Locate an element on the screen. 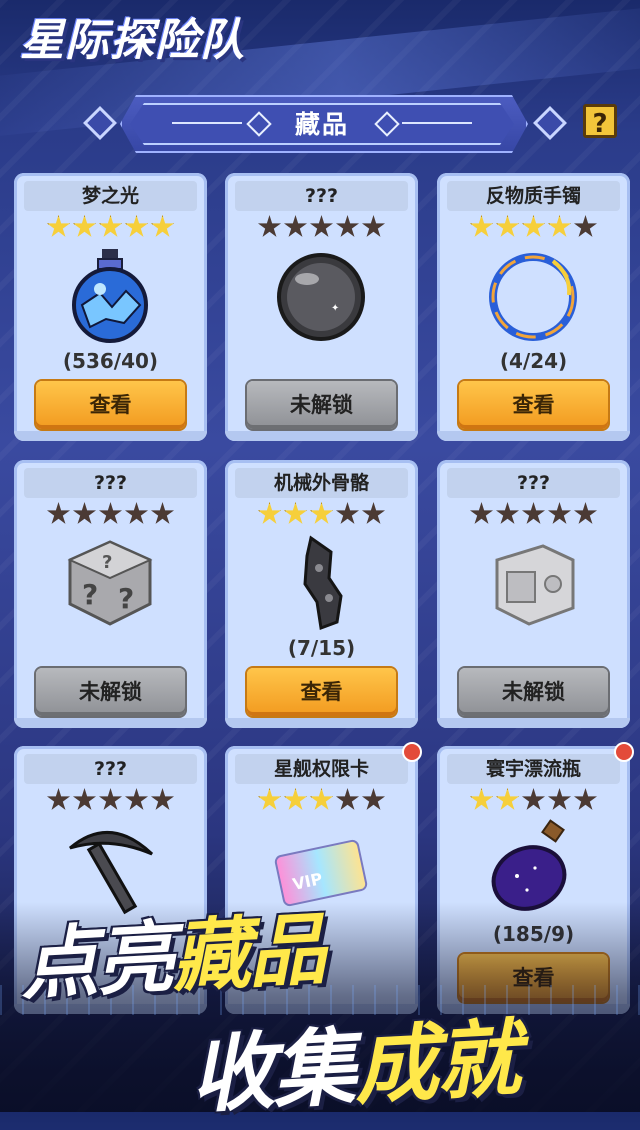 The width and height of the screenshot is (640, 1130). page-title: 藏品 is located at coordinates (321, 124).